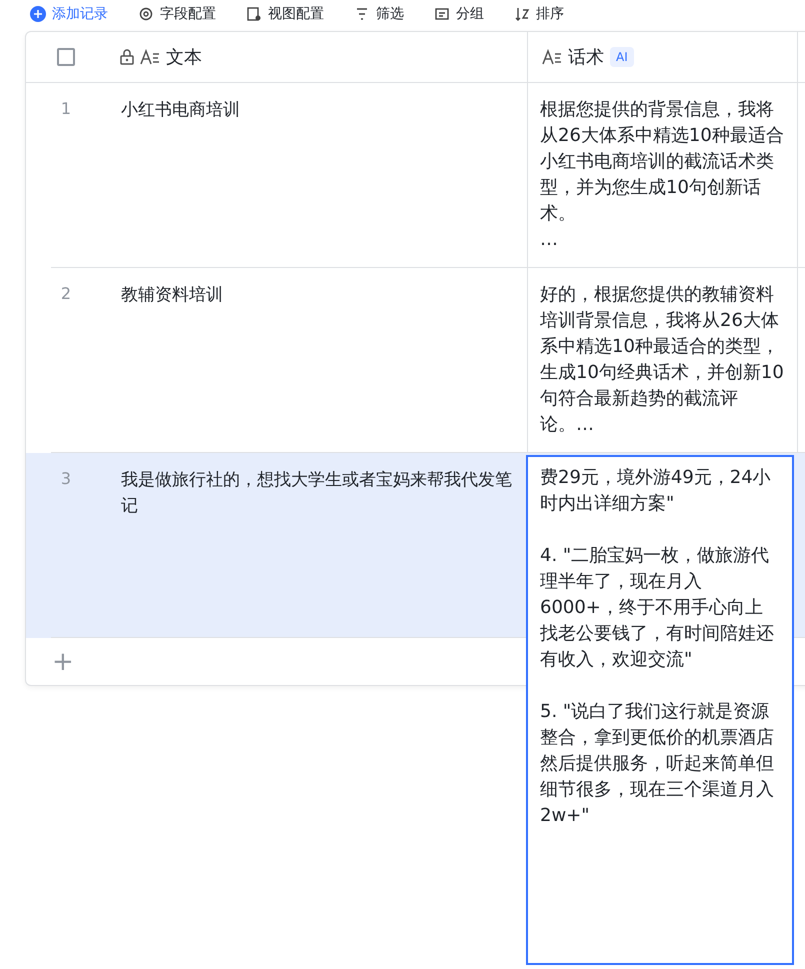 Image resolution: width=805 pixels, height=969 pixels. Describe the element at coordinates (184, 57) in the screenshot. I see `column-title: 文本` at that location.